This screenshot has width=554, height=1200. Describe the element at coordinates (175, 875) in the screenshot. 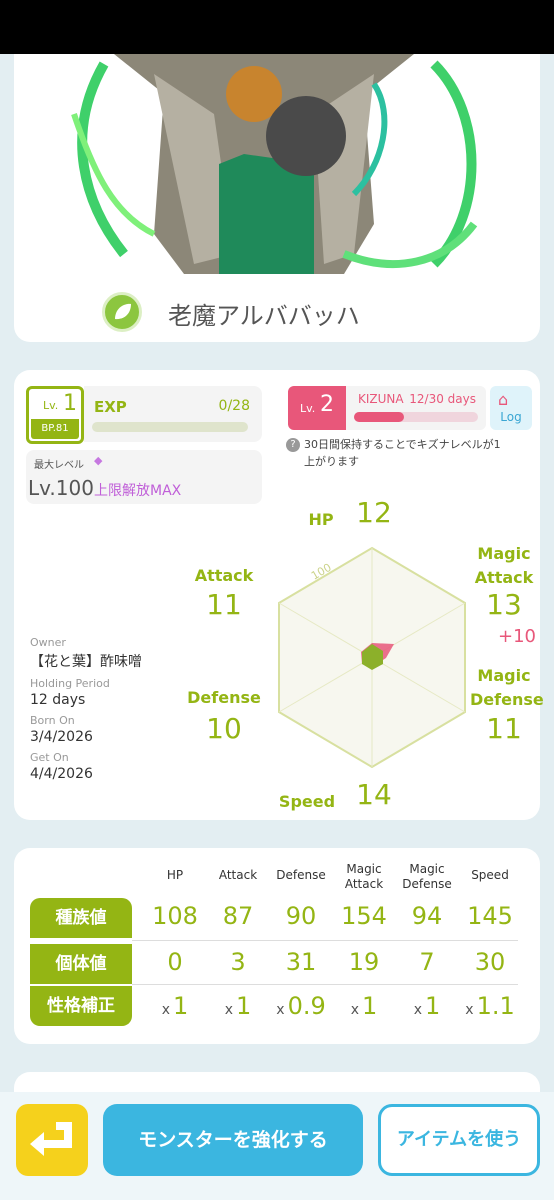

I see `column-header: HP` at that location.